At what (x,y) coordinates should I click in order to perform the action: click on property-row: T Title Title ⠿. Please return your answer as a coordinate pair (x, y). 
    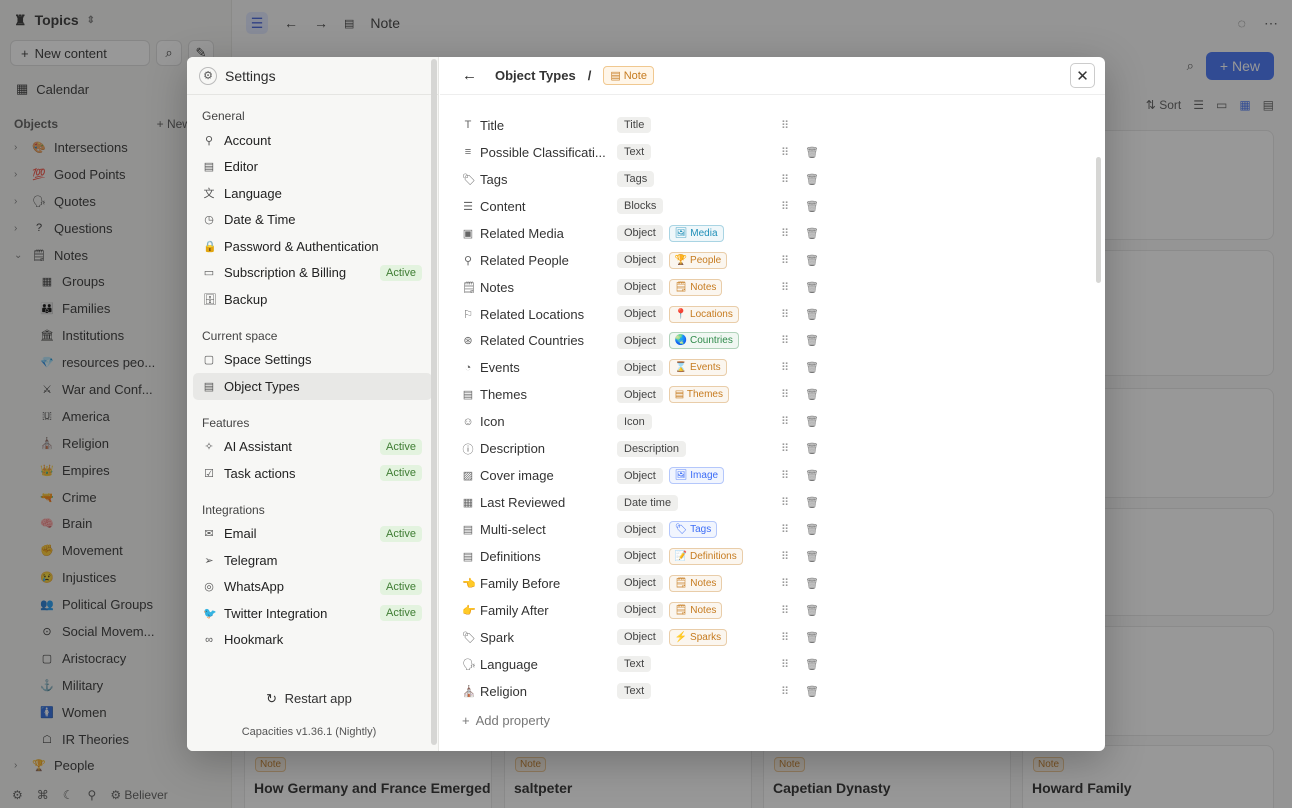
    Looking at the image, I should click on (742, 125).